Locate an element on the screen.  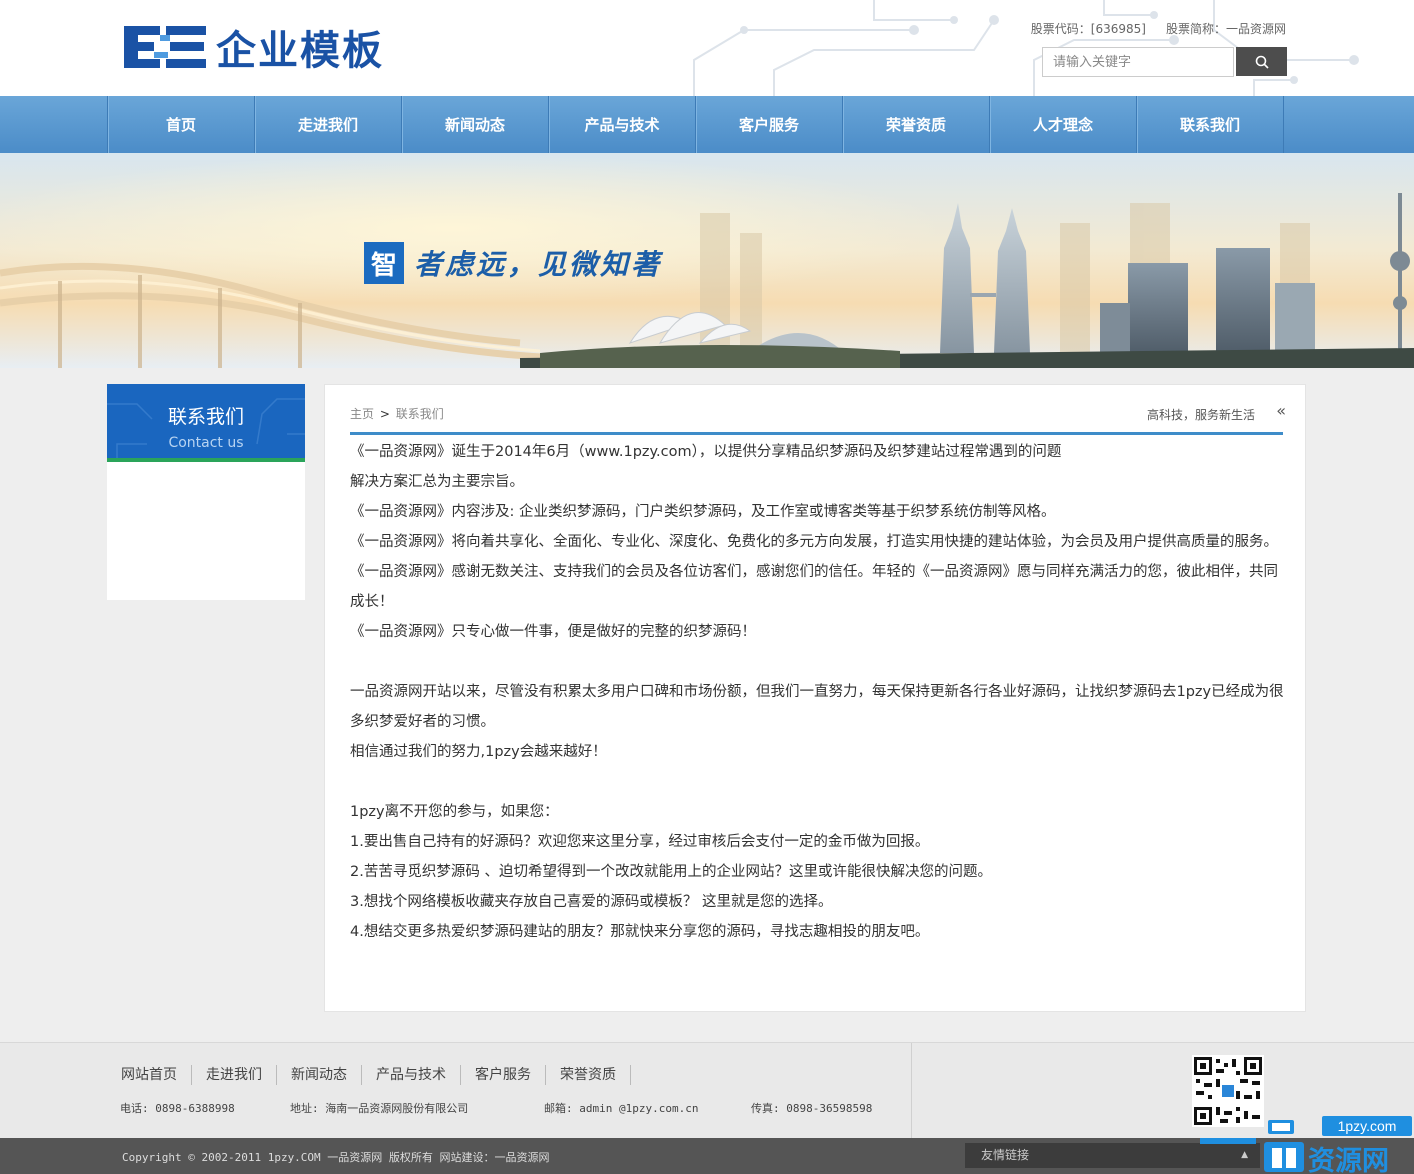
footer-link-service: 客户服务 is located at coordinates (503, 1075).